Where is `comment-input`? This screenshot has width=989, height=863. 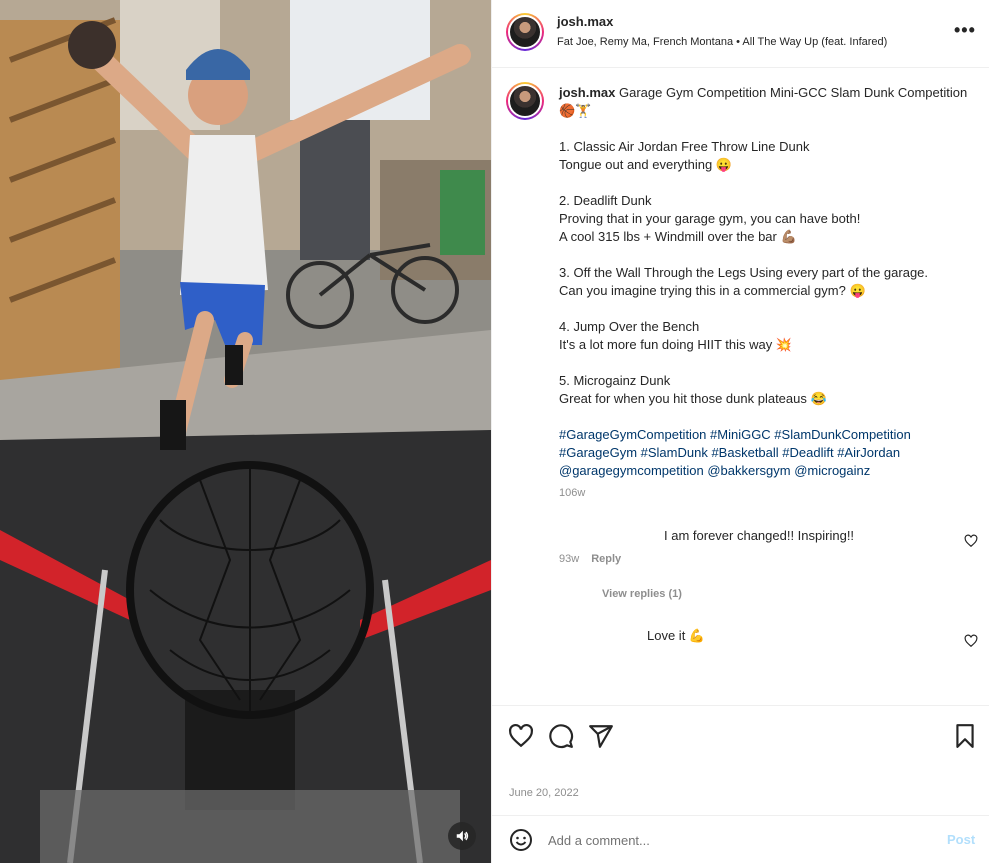
comment-input is located at coordinates (738, 840).